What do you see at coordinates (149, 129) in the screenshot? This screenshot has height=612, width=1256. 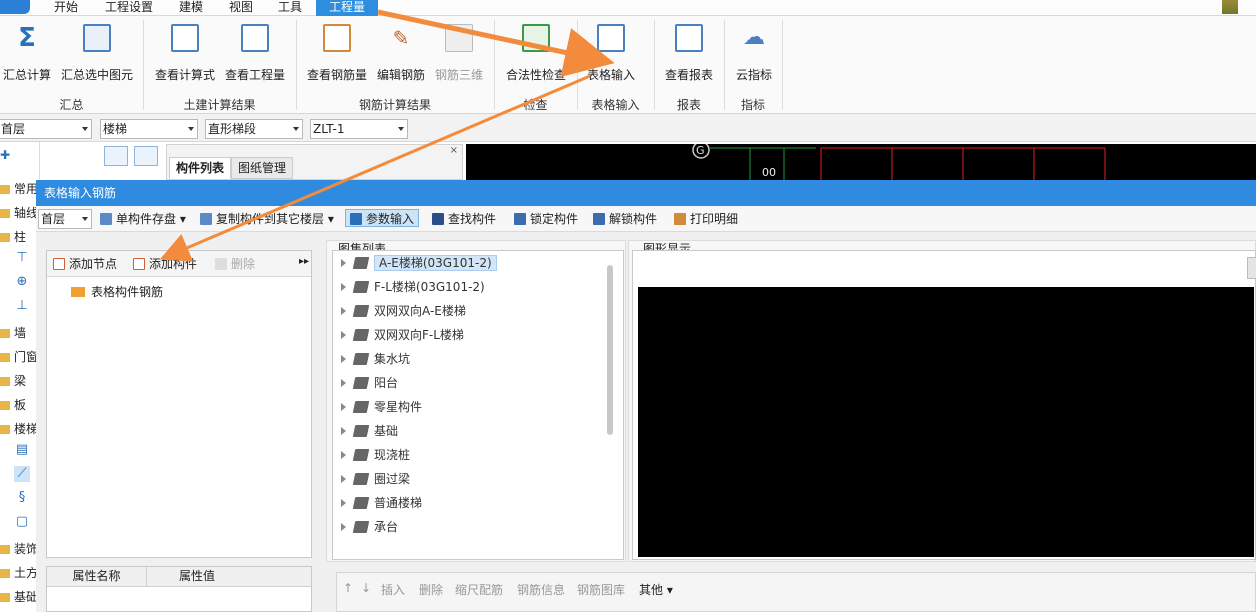 I see `category-select: 楼梯` at bounding box center [149, 129].